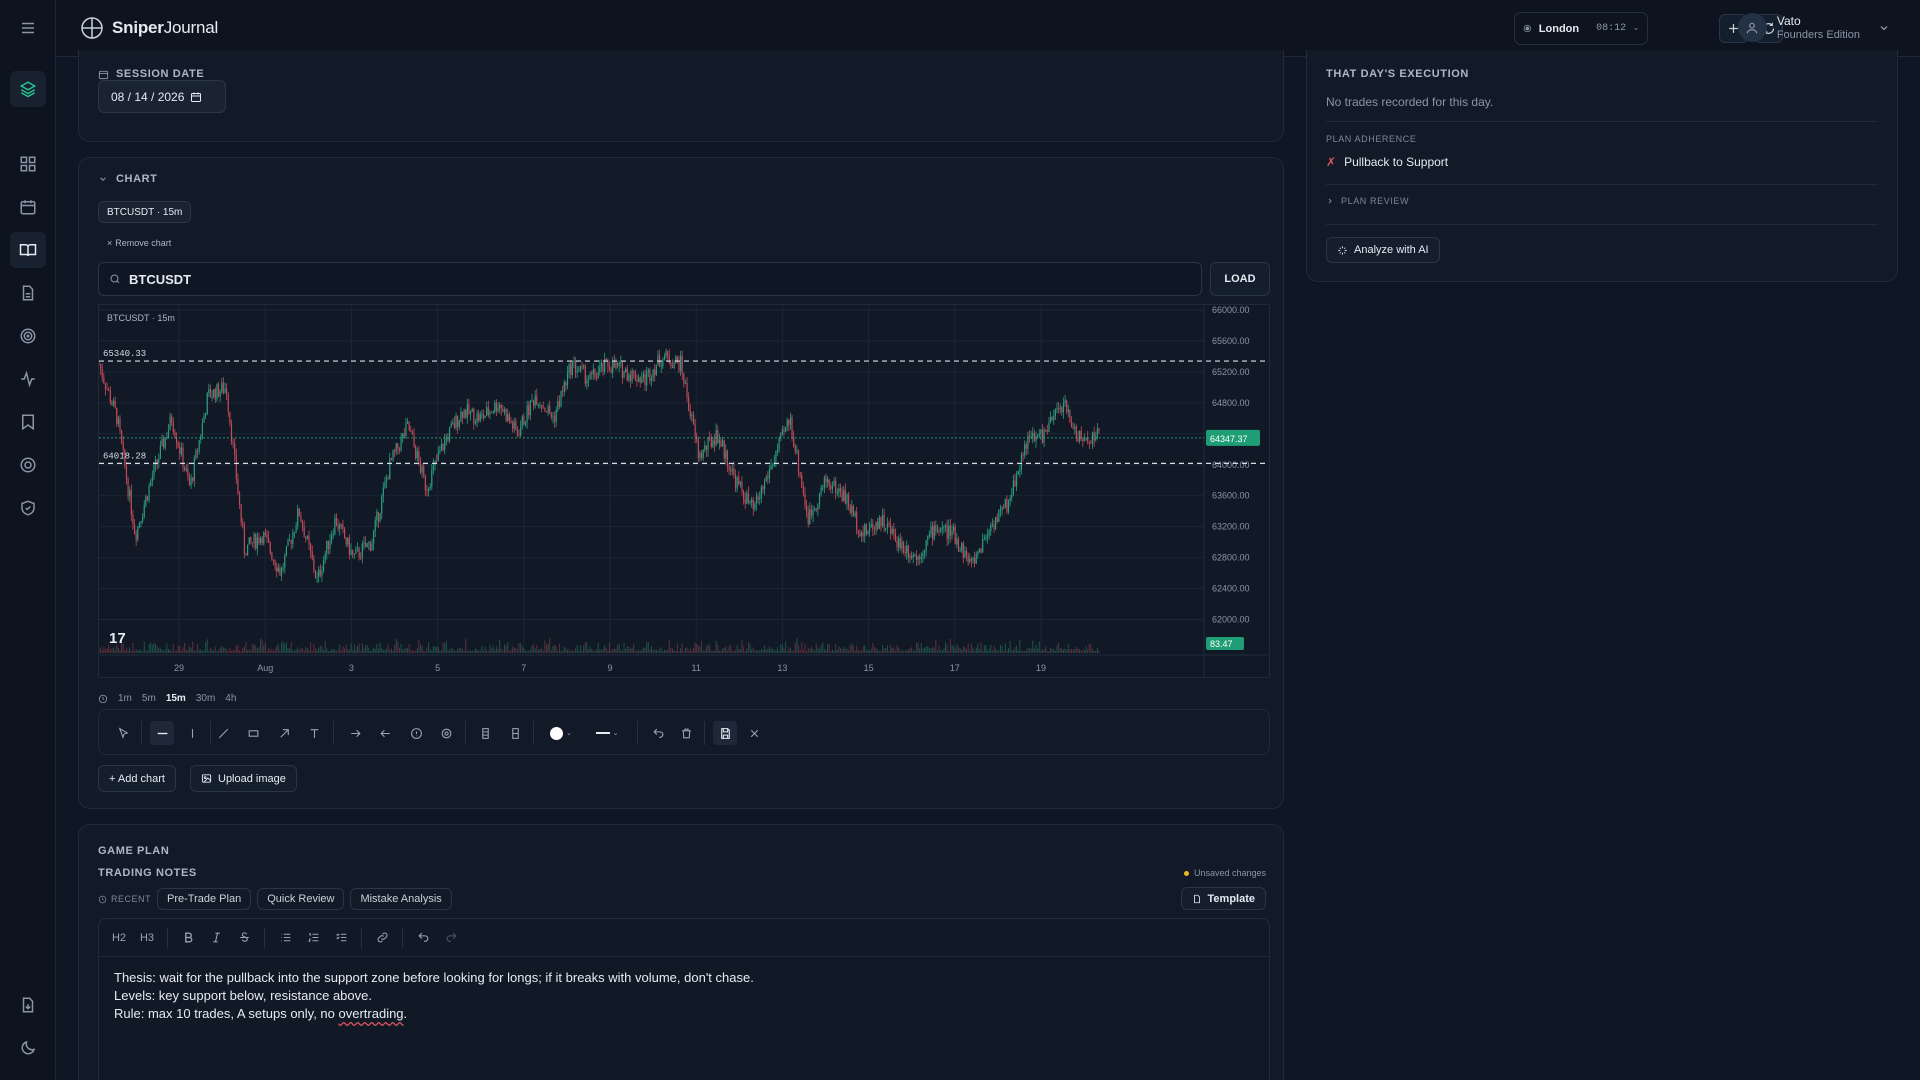 The height and width of the screenshot is (1080, 1920). I want to click on cursor-tool-icon, so click(123, 733).